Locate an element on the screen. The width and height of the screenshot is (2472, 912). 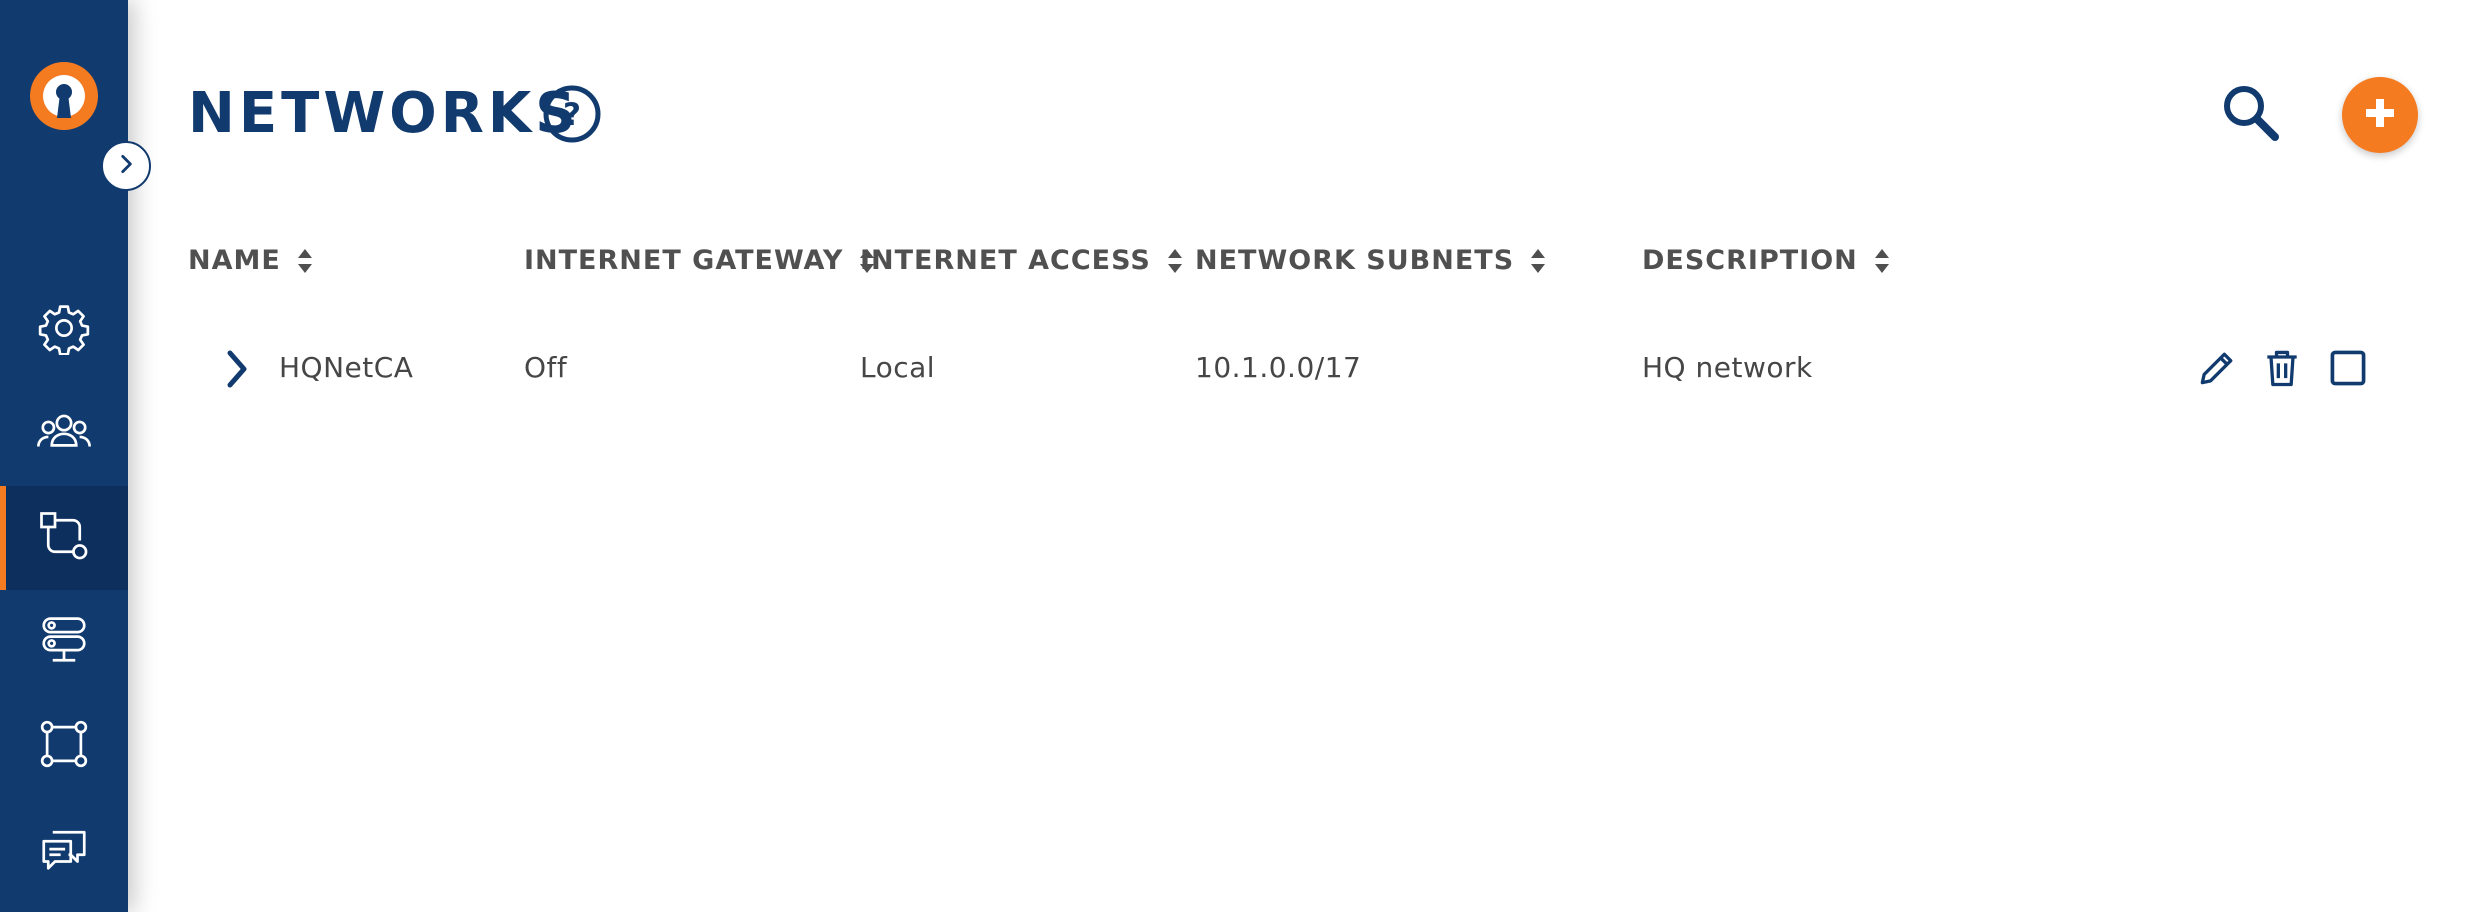
search-button is located at coordinates (2251, 113).